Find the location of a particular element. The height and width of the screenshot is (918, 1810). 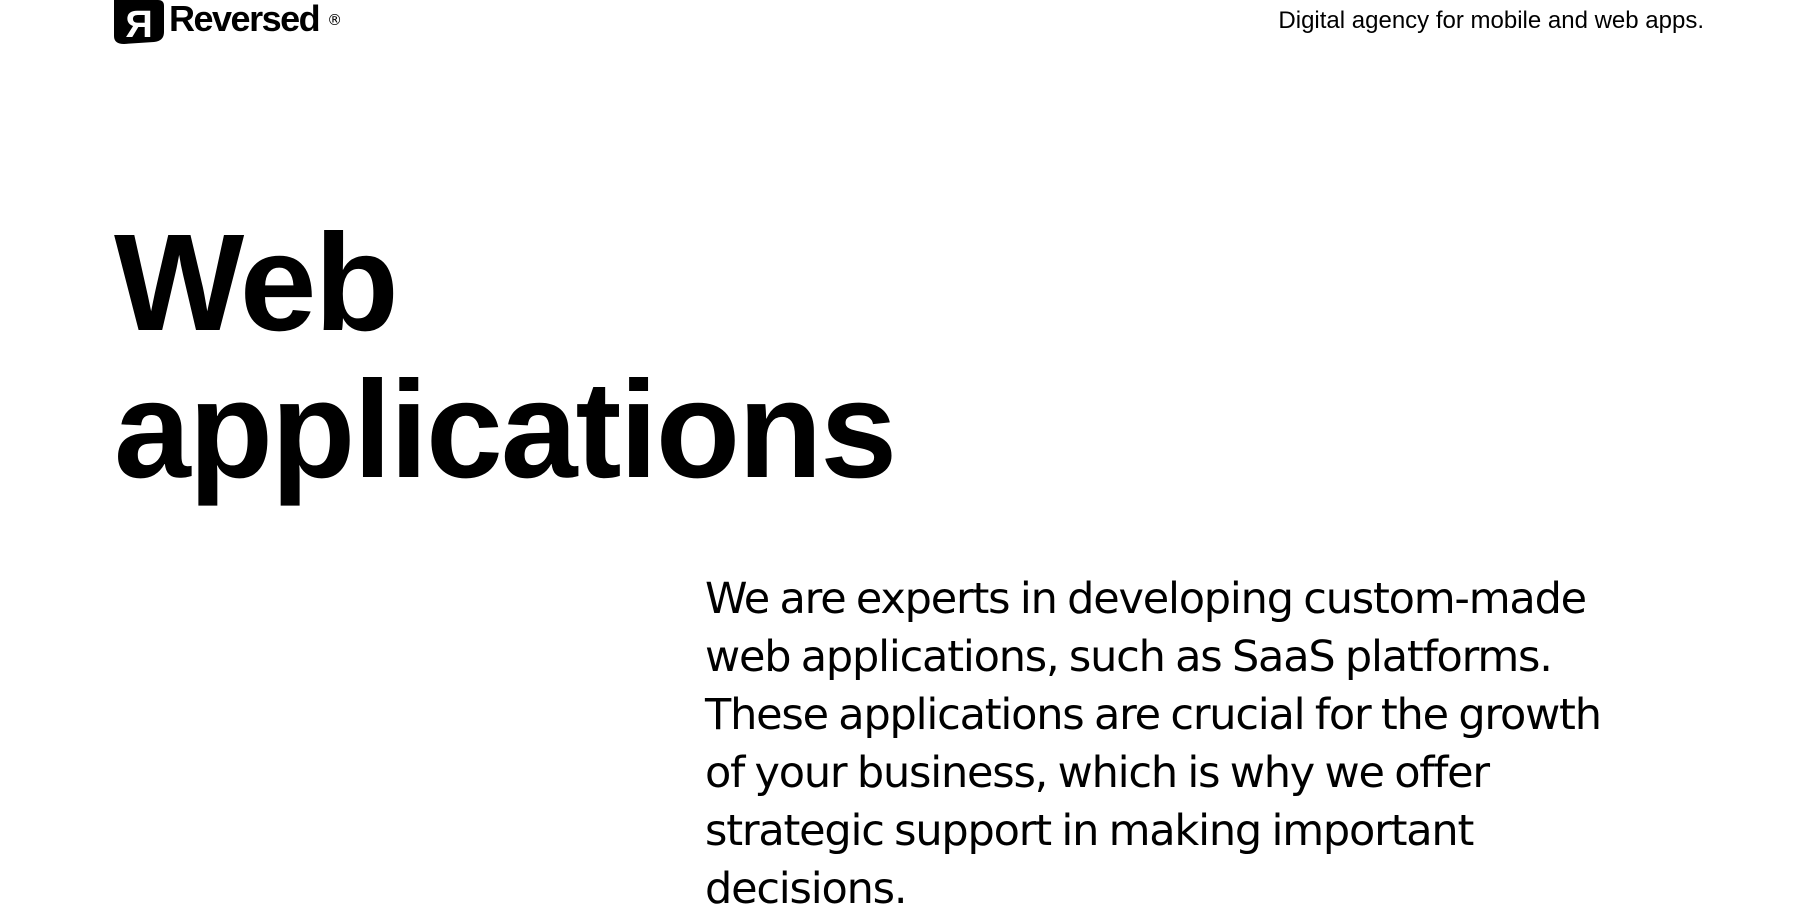

brand-home-link: R Reversed ® is located at coordinates (228, 22).